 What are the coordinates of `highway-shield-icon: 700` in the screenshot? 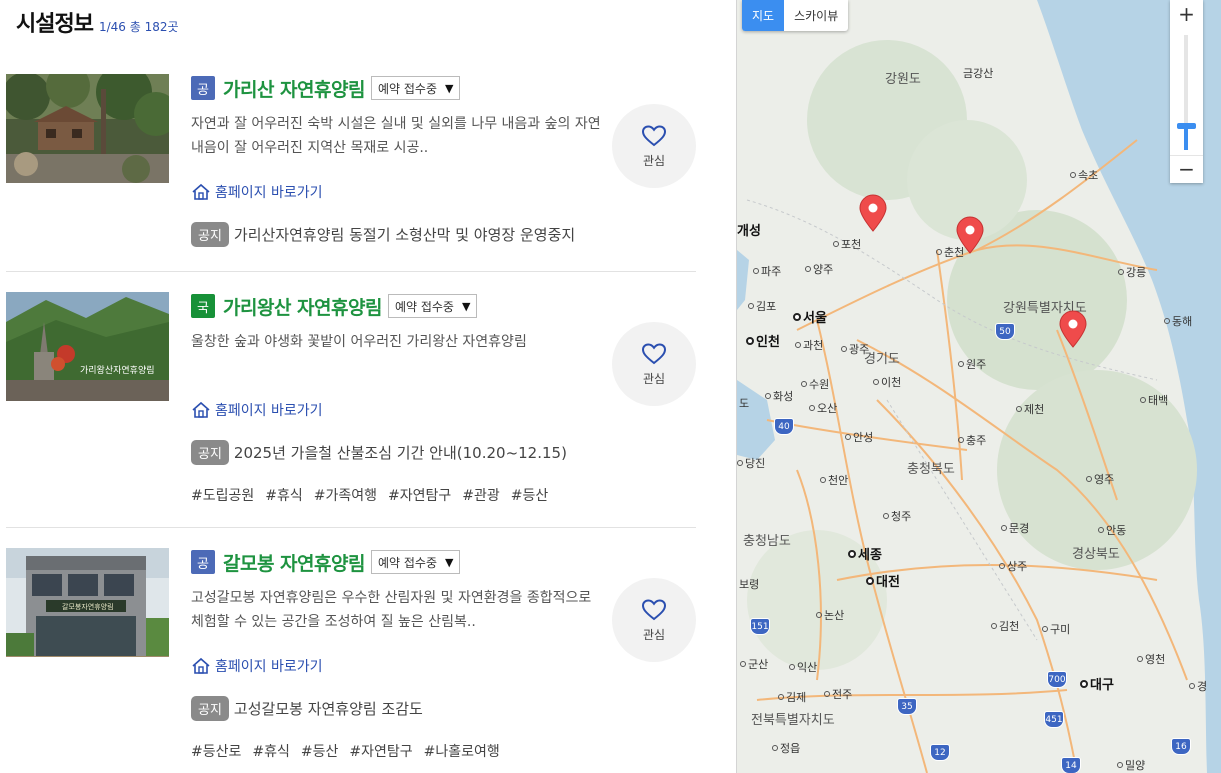 It's located at (1057, 679).